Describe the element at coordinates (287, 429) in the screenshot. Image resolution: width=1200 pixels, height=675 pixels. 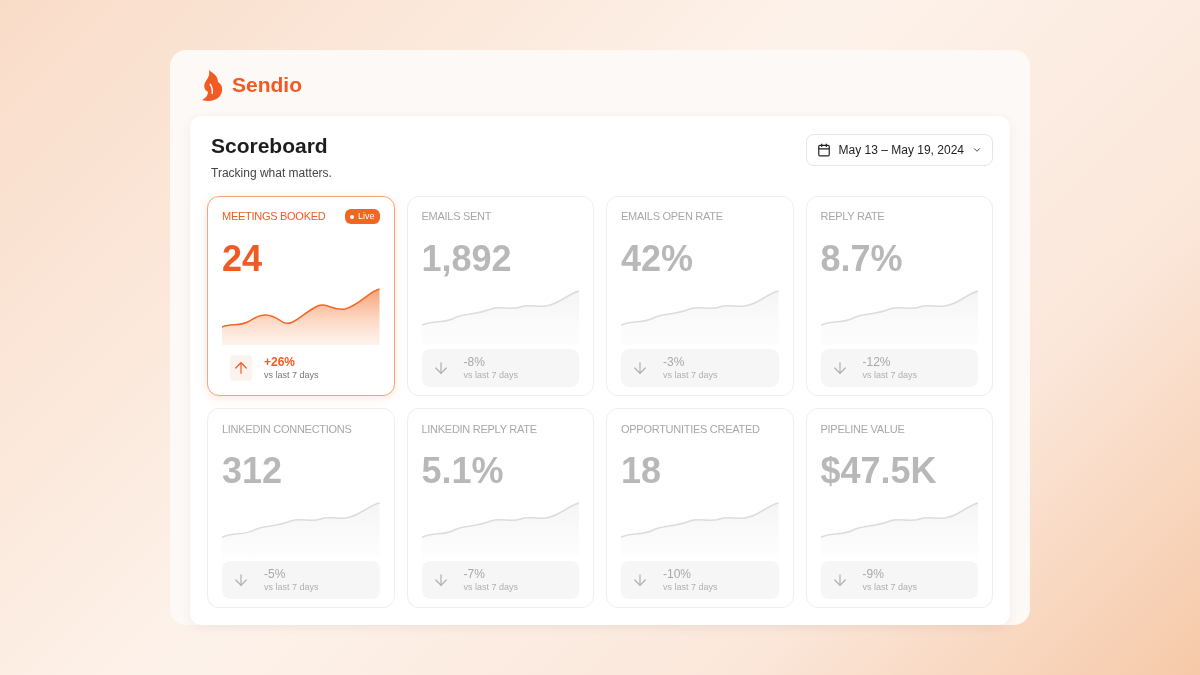
I see `metric-label: LINKEDIN CONNECTIONS` at that location.